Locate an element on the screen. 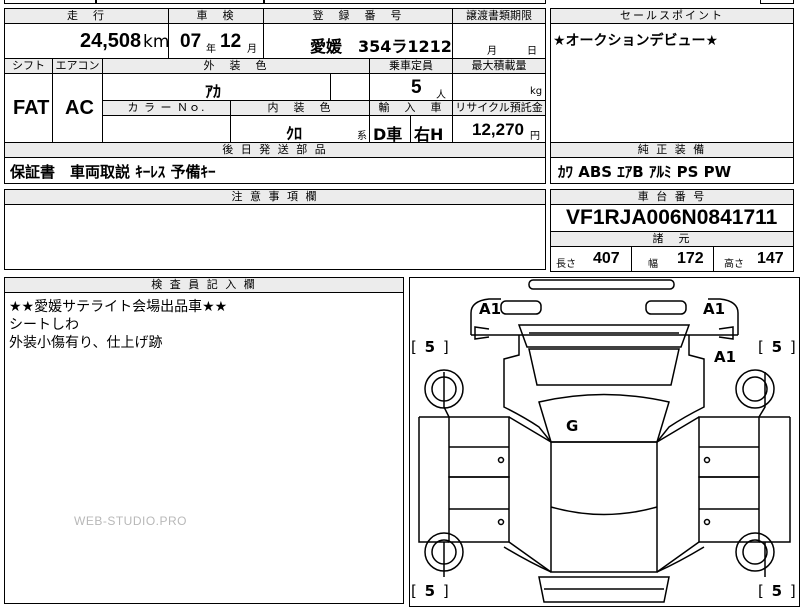 Image resolution: width=800 pixels, height=607 pixels. damage-mark-roof: G is located at coordinates (572, 426).